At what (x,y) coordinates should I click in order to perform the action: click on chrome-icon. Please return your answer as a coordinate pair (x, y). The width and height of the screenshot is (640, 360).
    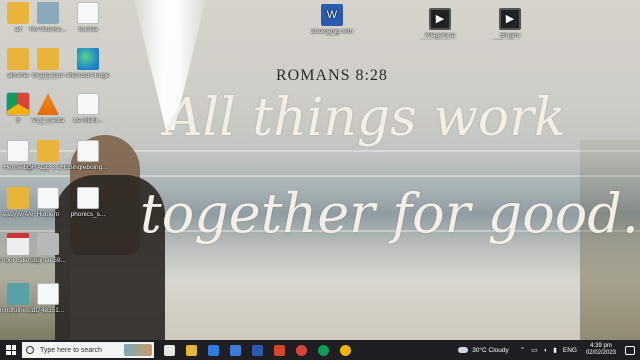
    Looking at the image, I should click on (301, 350).